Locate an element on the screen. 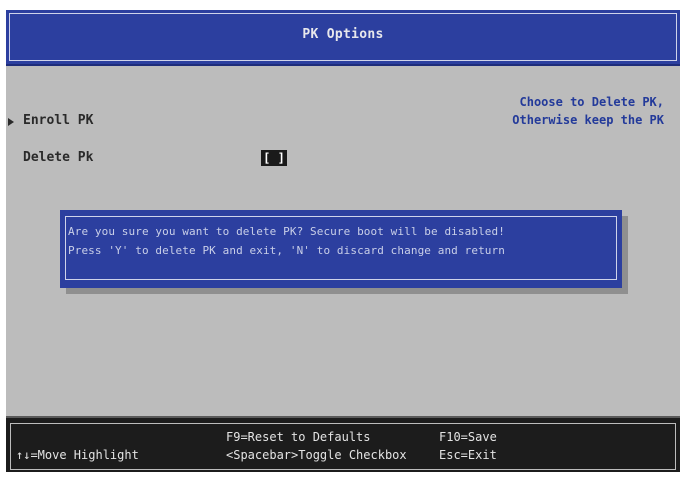  toggle-checkbox-hint: <Spacebar>Toggle Checkbox is located at coordinates (316, 455).